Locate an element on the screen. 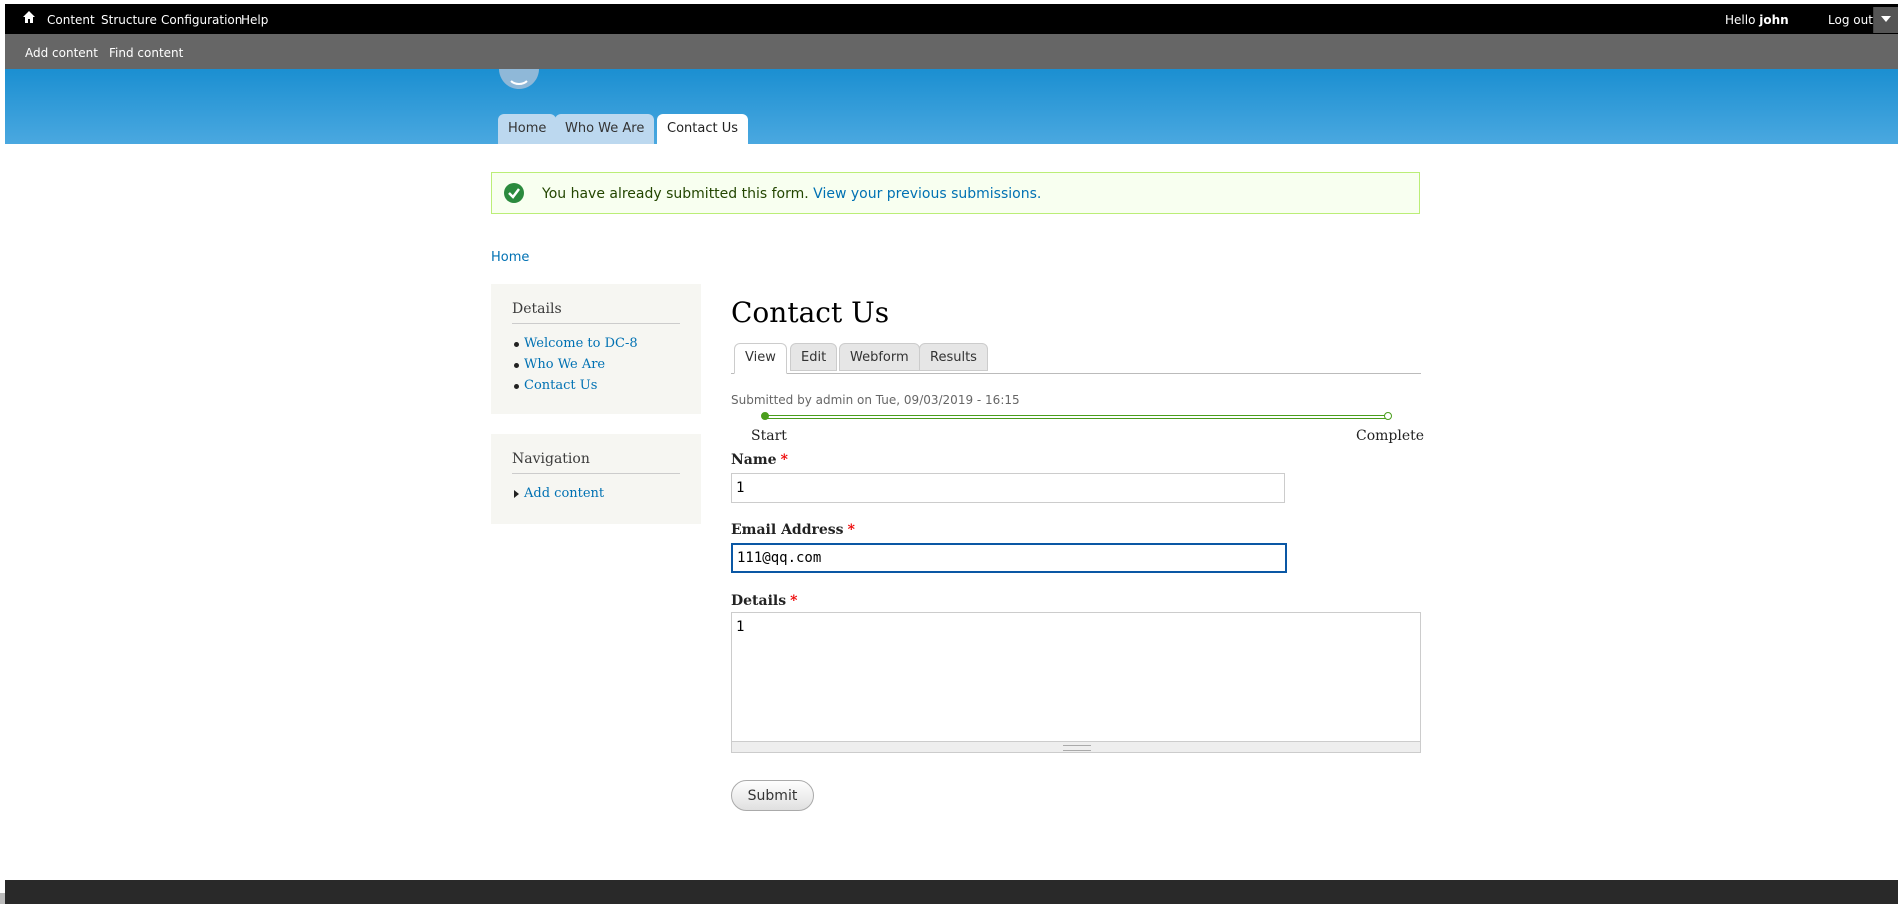 This screenshot has width=1903, height=904. toolbar-structure: Structure is located at coordinates (129, 20).